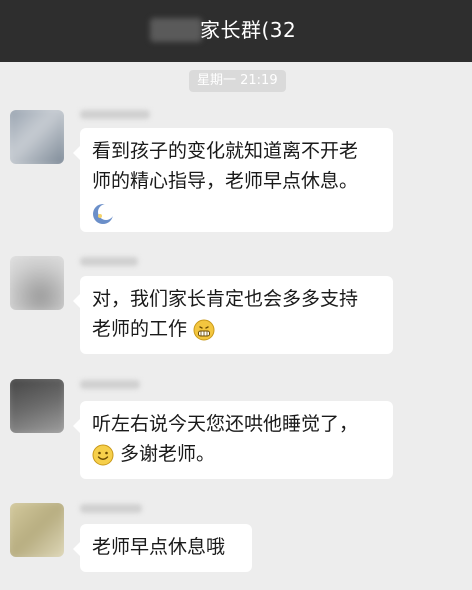 Image resolution: width=472 pixels, height=590 pixels. What do you see at coordinates (237, 81) in the screenshot?
I see `message-timestamp: 星期一 21:19` at bounding box center [237, 81].